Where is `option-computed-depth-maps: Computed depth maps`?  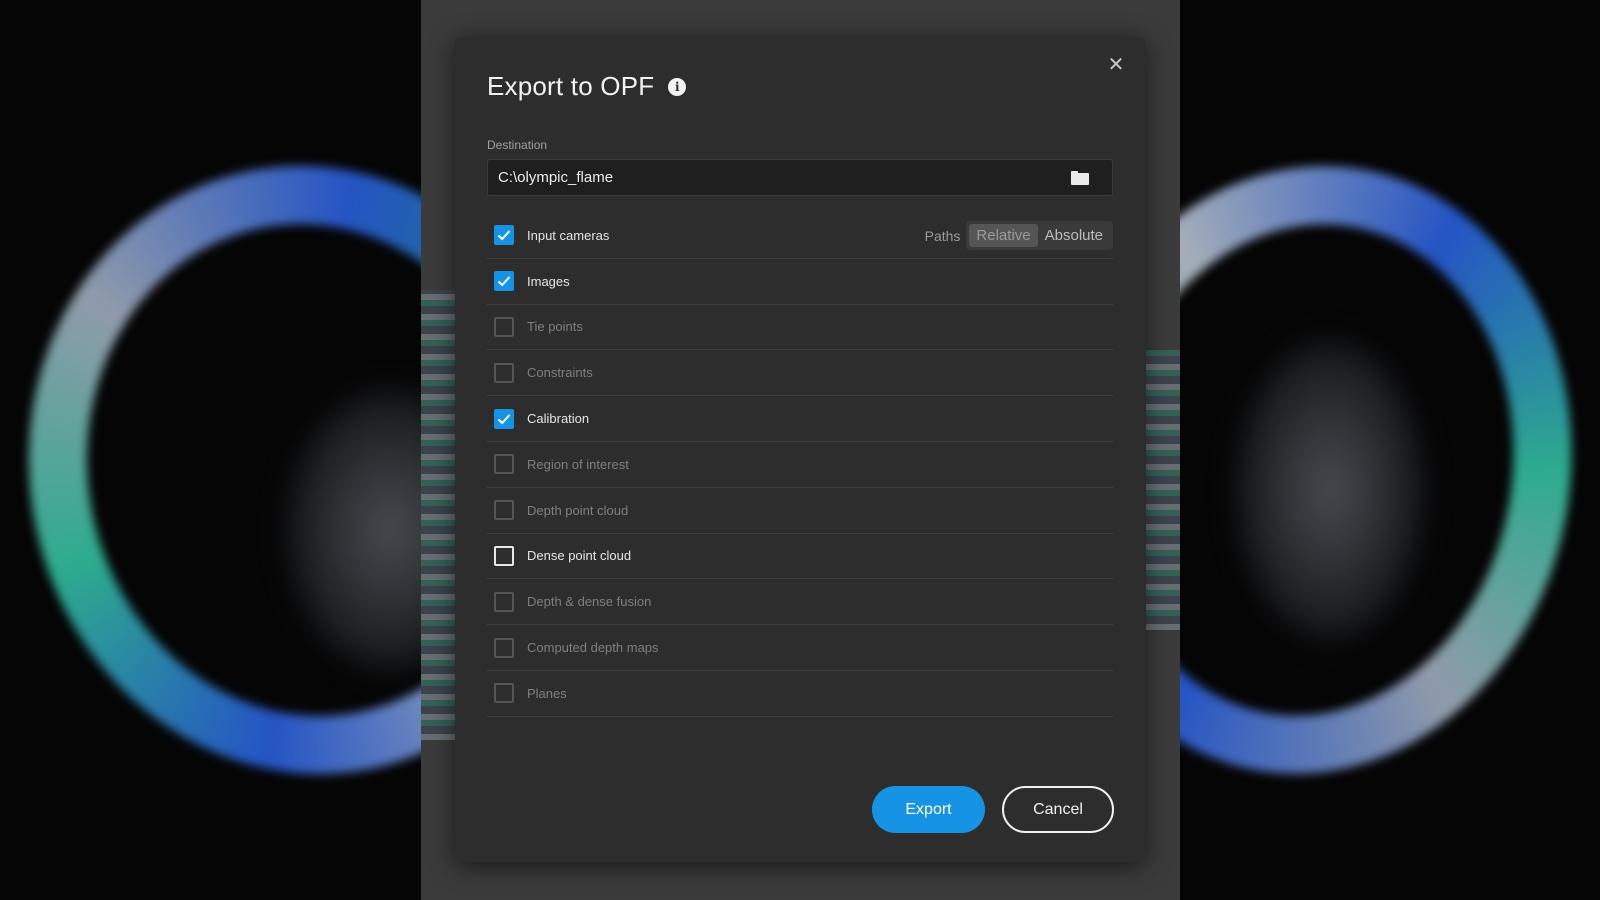 option-computed-depth-maps: Computed depth maps is located at coordinates (800, 648).